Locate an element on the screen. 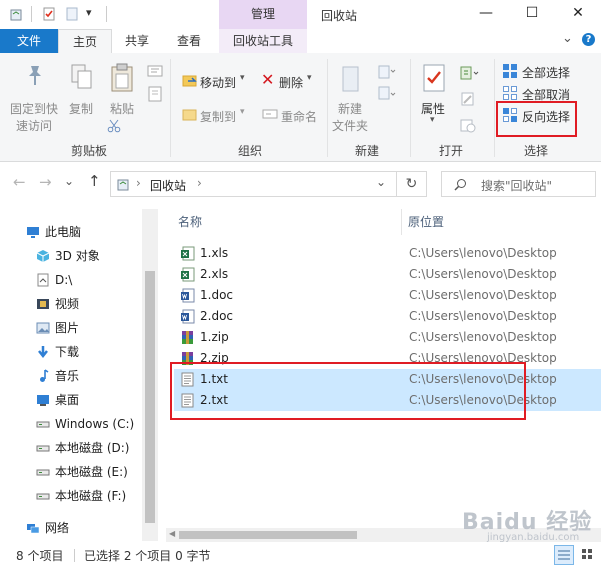 This screenshot has height=568, width=601. nav-item: 视频 is located at coordinates (71, 304).